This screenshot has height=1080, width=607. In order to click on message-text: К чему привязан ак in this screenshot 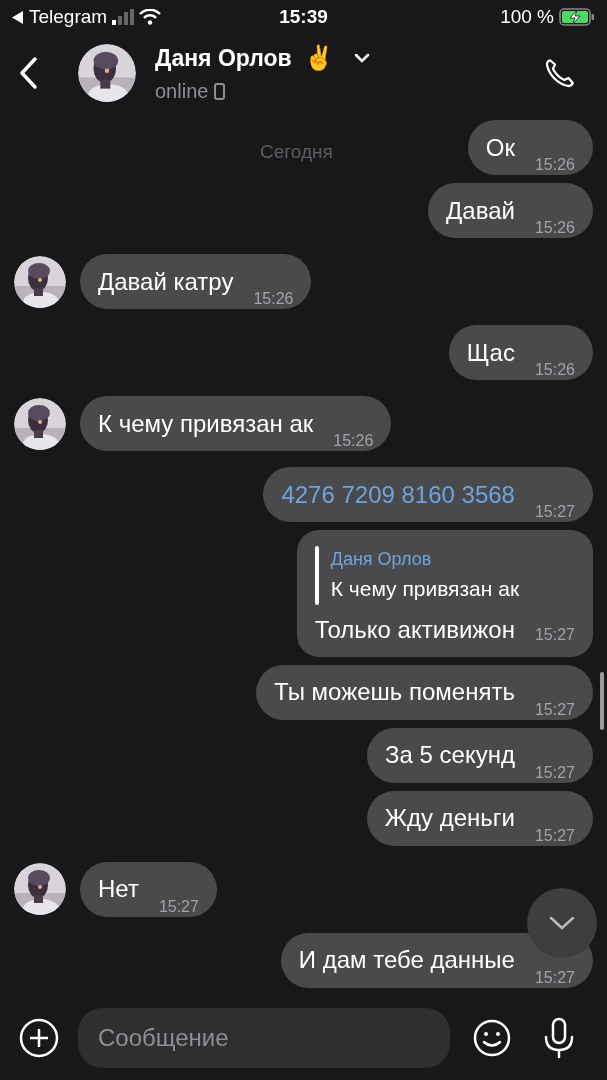, I will do `click(206, 423)`.